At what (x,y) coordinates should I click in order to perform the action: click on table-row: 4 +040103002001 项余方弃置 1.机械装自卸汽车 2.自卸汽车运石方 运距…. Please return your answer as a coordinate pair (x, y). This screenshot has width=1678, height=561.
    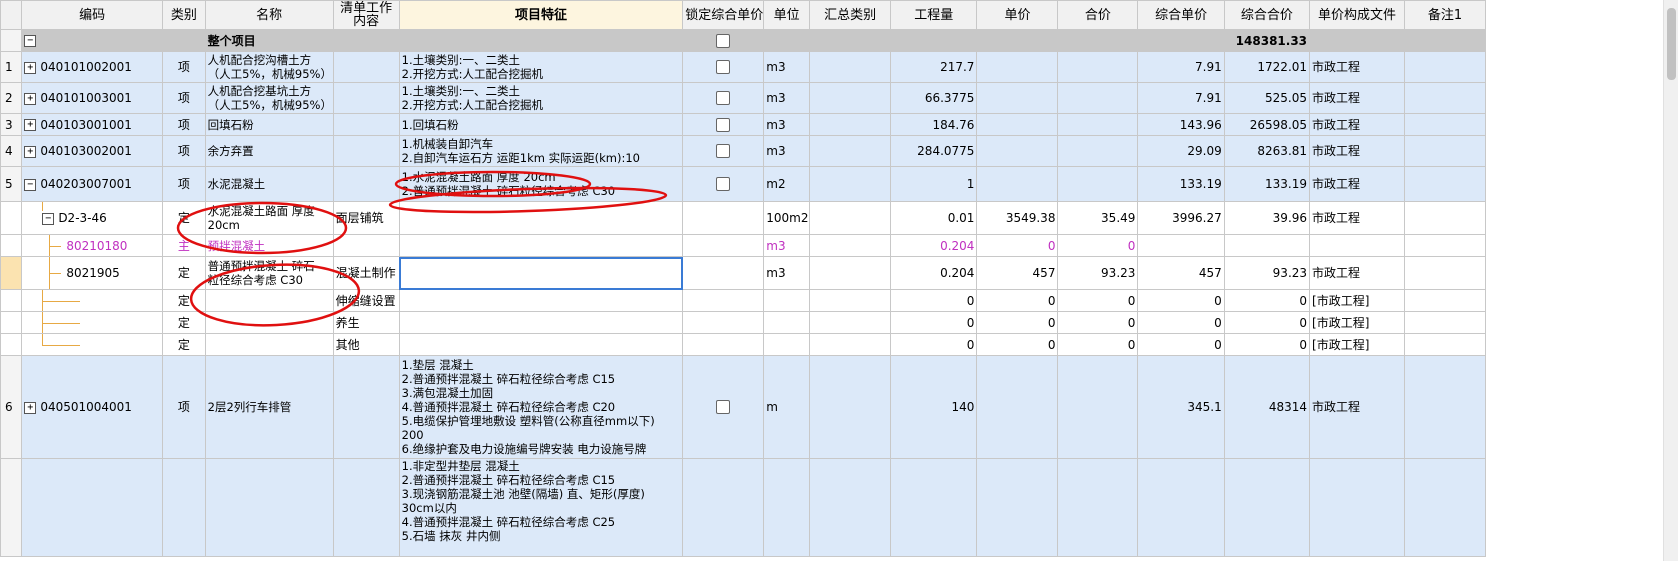
    Looking at the image, I should click on (743, 151).